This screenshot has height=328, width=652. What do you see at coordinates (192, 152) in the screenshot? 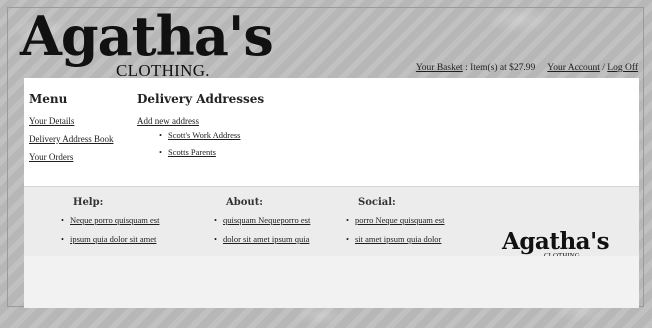
I see `address-link-parents: Scotts Parents` at bounding box center [192, 152].